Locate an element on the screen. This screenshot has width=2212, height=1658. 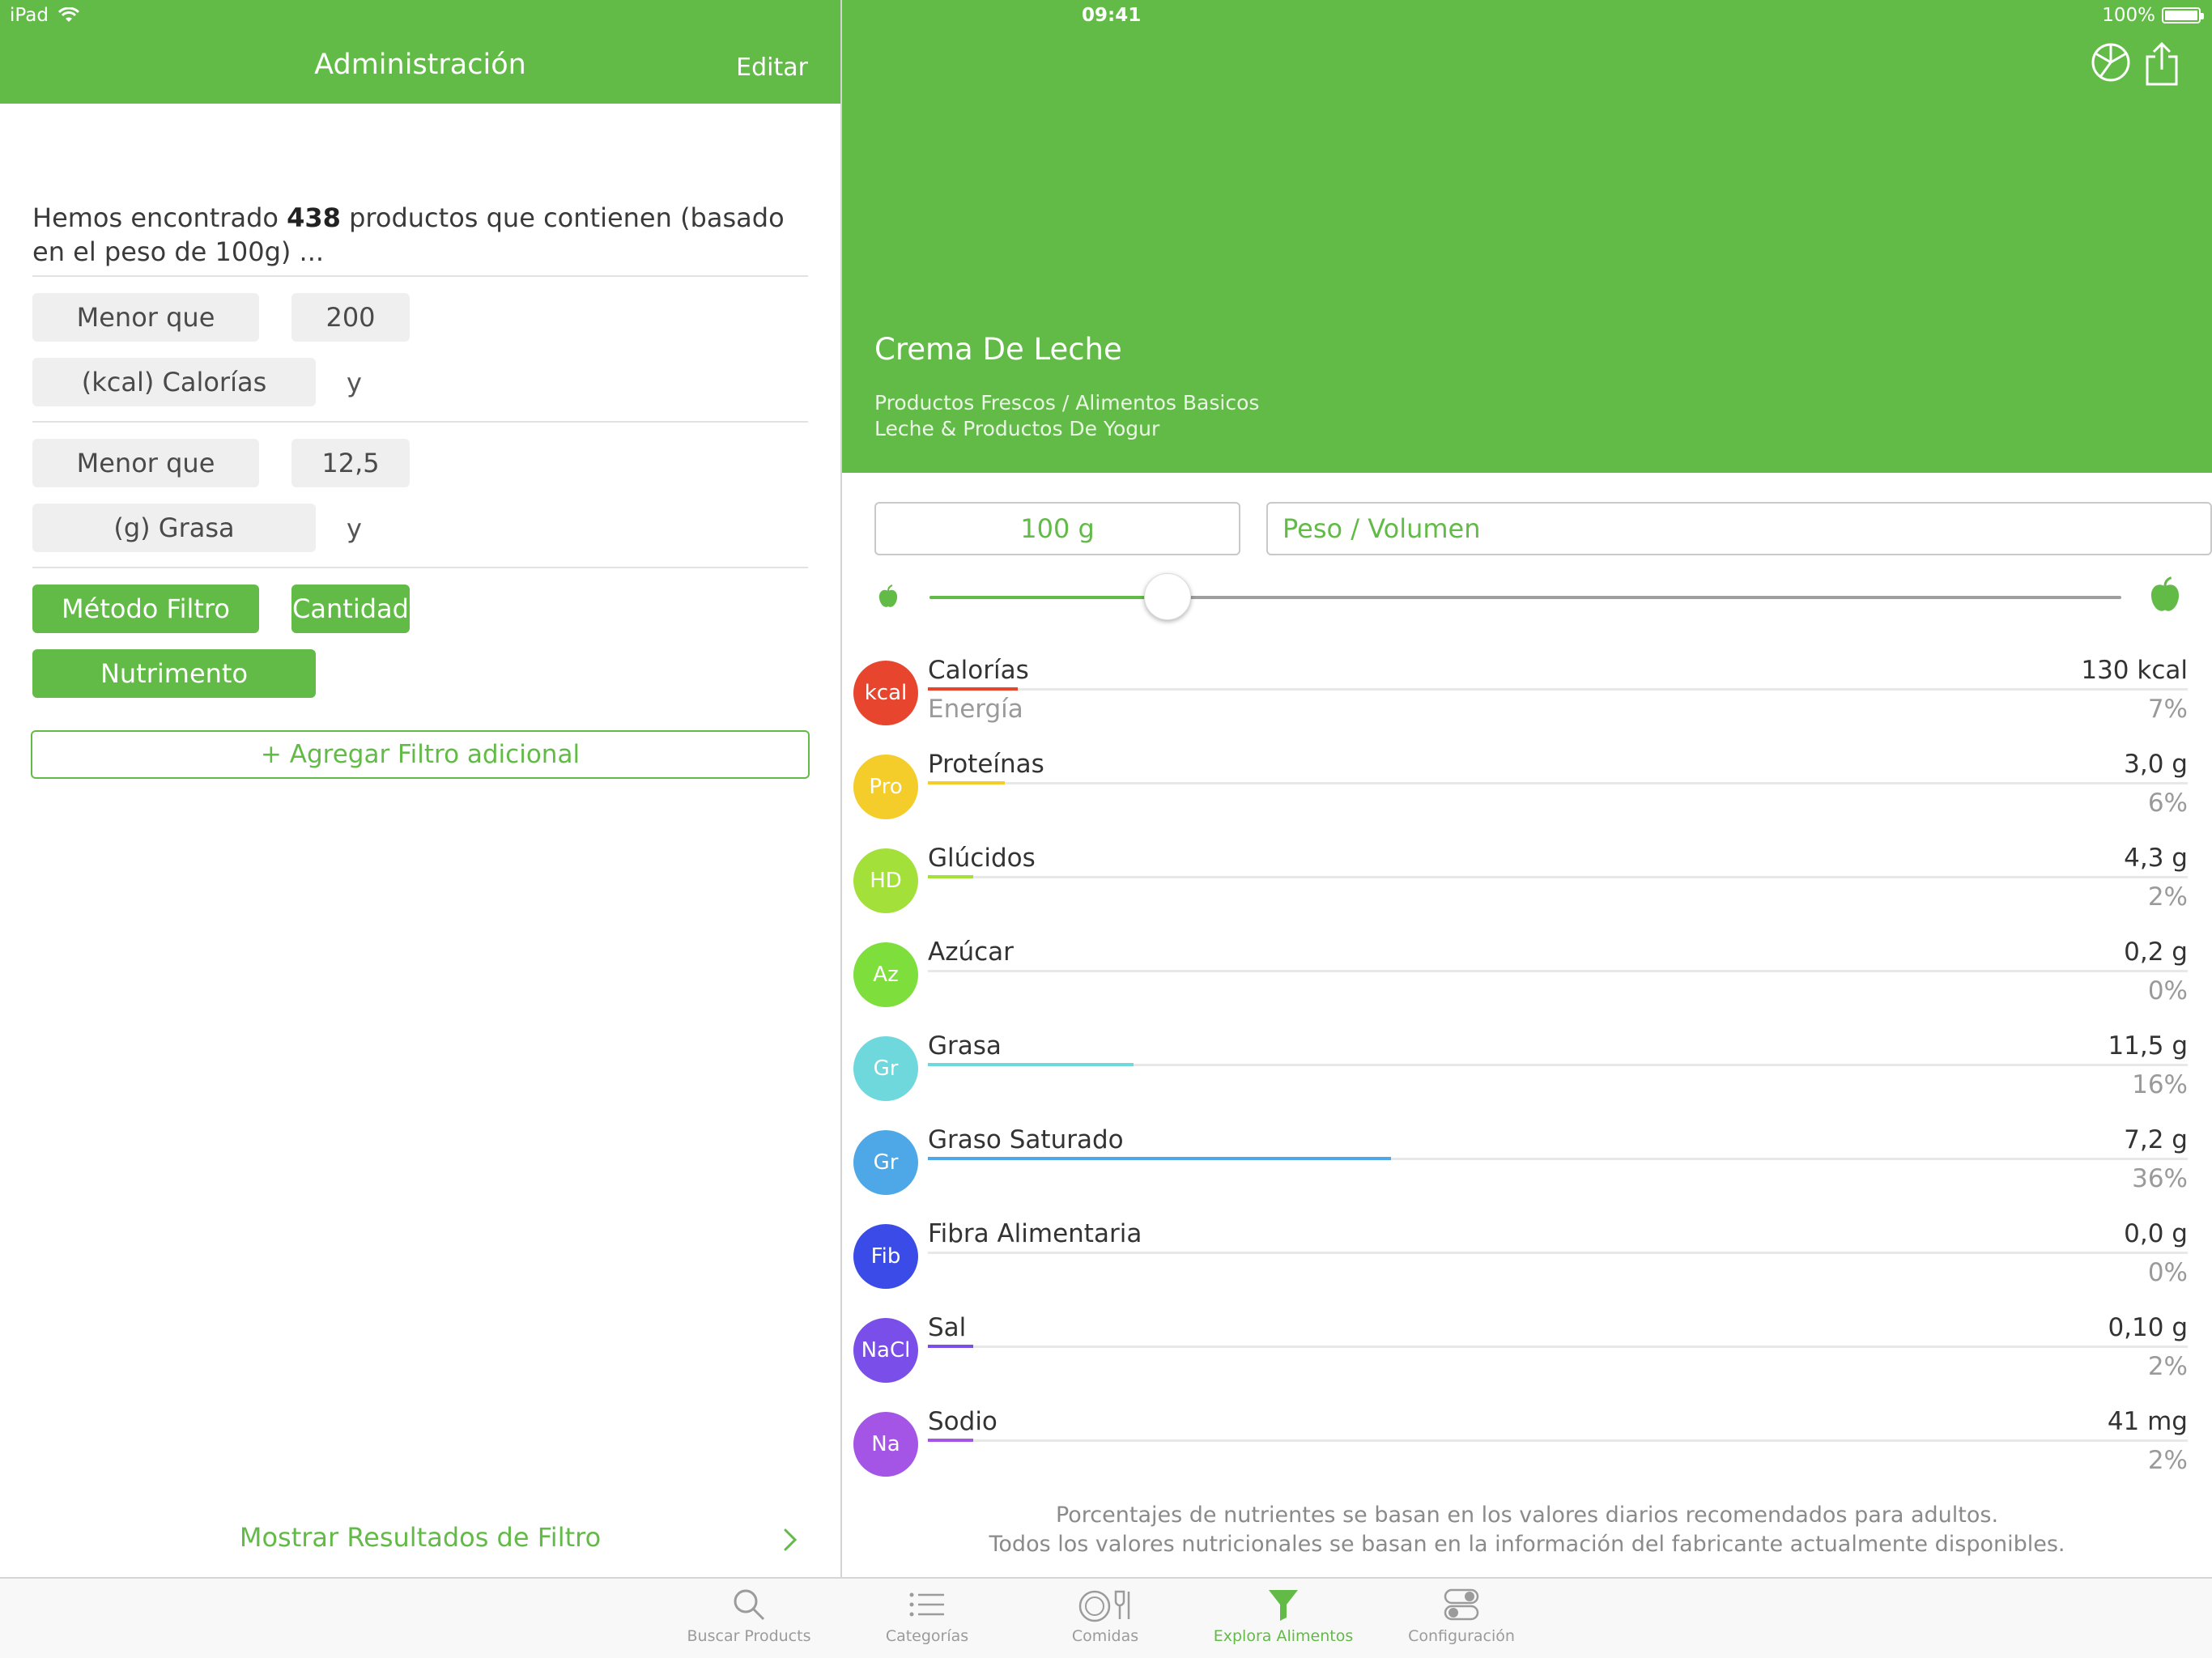
filter-2-comparator: Menor que is located at coordinates (145, 463).